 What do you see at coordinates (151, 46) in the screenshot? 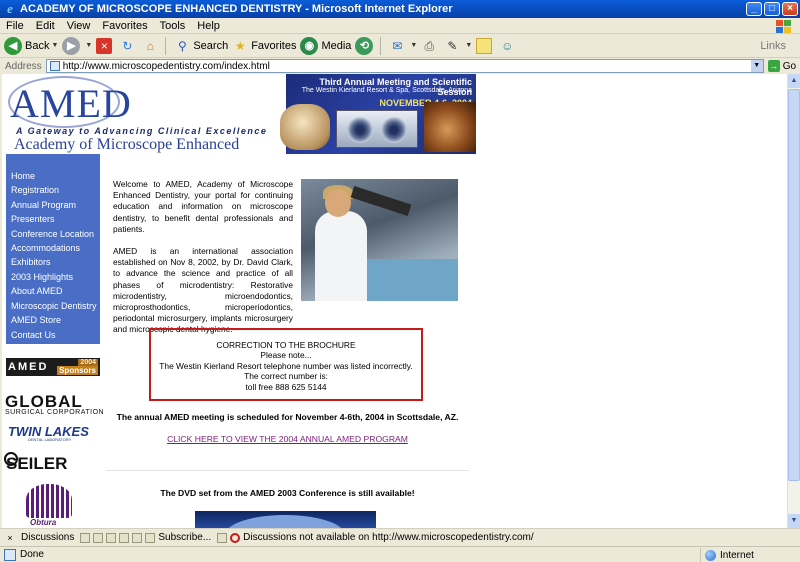
I see `home-button: ⌂` at bounding box center [151, 46].